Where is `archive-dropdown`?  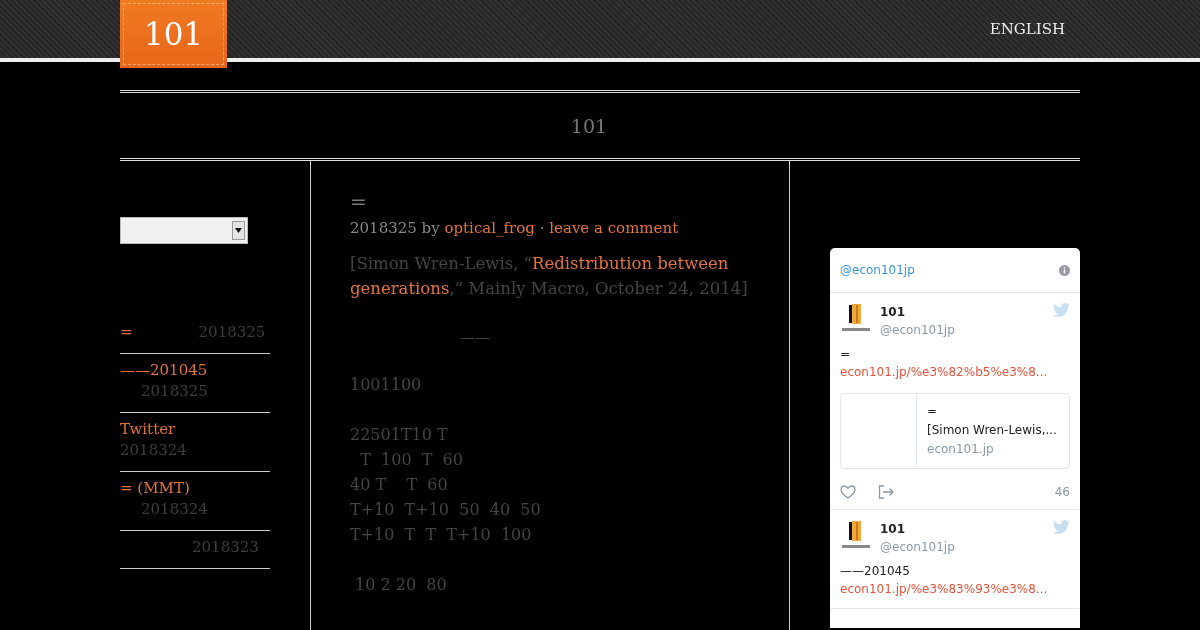 archive-dropdown is located at coordinates (184, 230).